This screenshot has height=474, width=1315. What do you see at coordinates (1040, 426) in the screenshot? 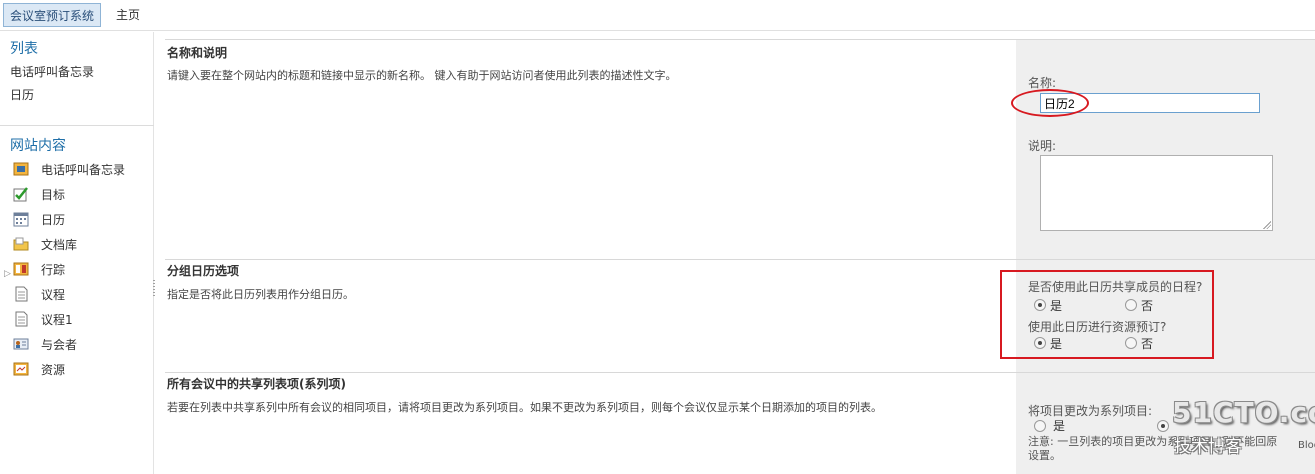
I see `series-items-yes-radio` at bounding box center [1040, 426].